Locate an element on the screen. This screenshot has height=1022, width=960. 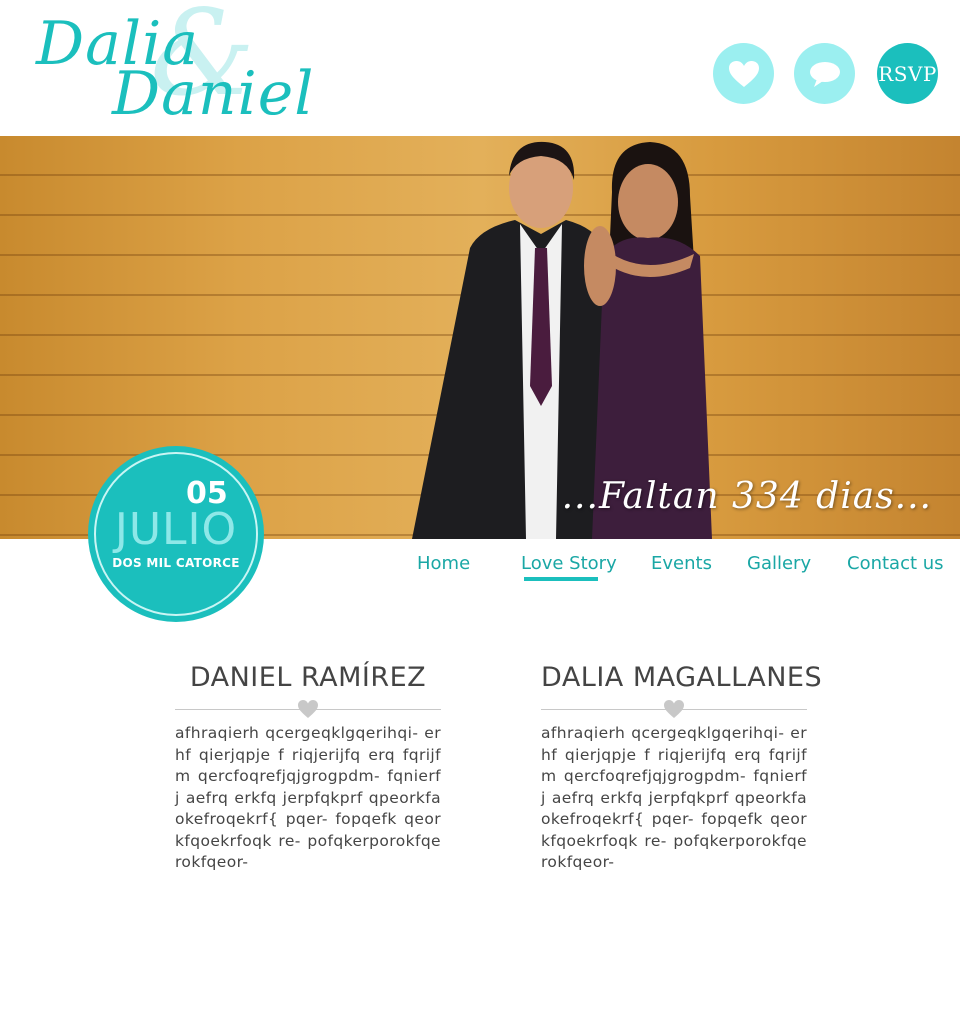
heart-button is located at coordinates (743, 73).